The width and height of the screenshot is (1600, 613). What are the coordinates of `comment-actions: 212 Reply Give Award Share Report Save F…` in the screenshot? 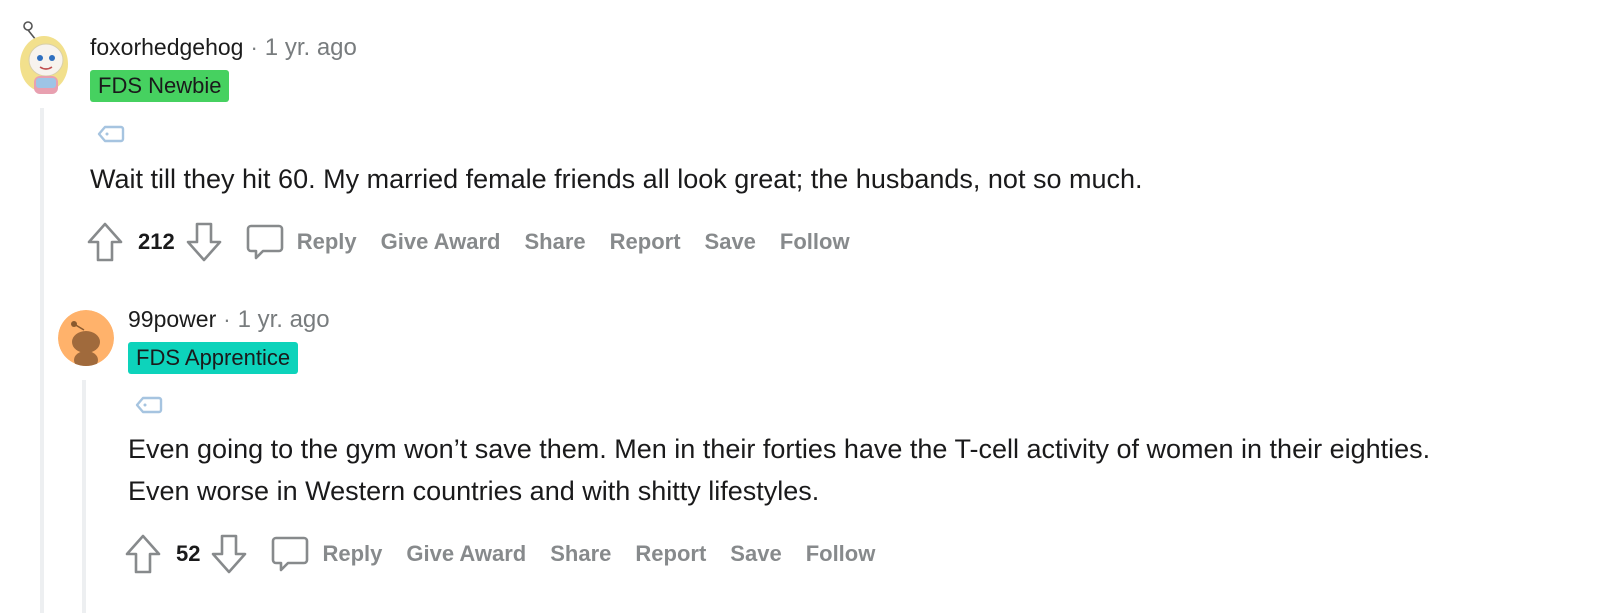 It's located at (468, 242).